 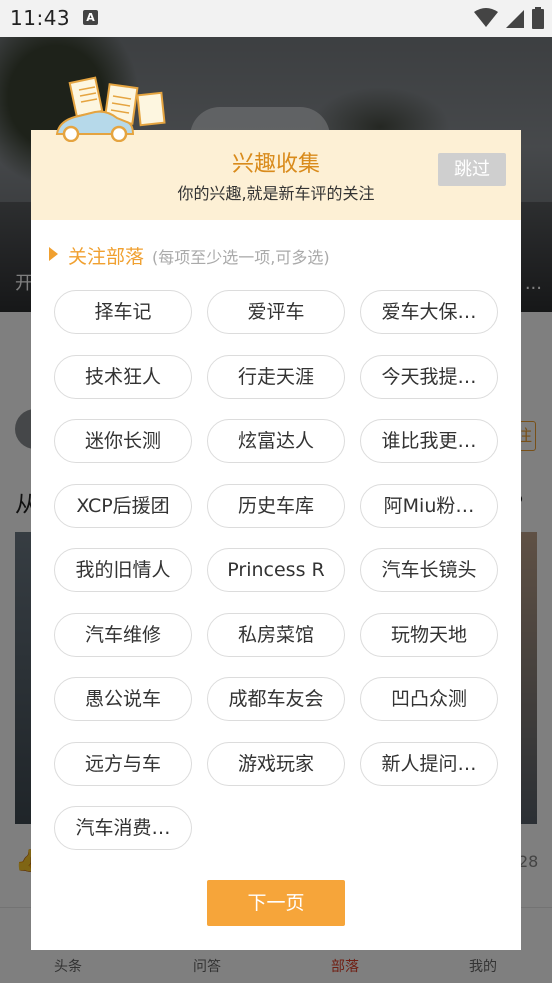 What do you see at coordinates (123, 312) in the screenshot?
I see `interest-tag: 择车记` at bounding box center [123, 312].